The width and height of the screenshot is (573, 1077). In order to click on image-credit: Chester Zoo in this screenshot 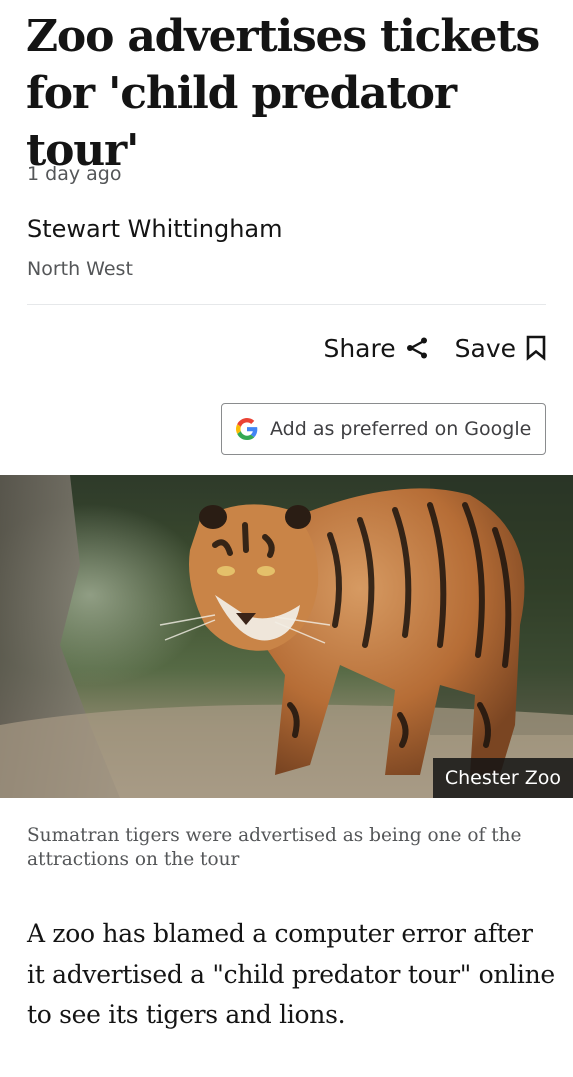, I will do `click(502, 778)`.